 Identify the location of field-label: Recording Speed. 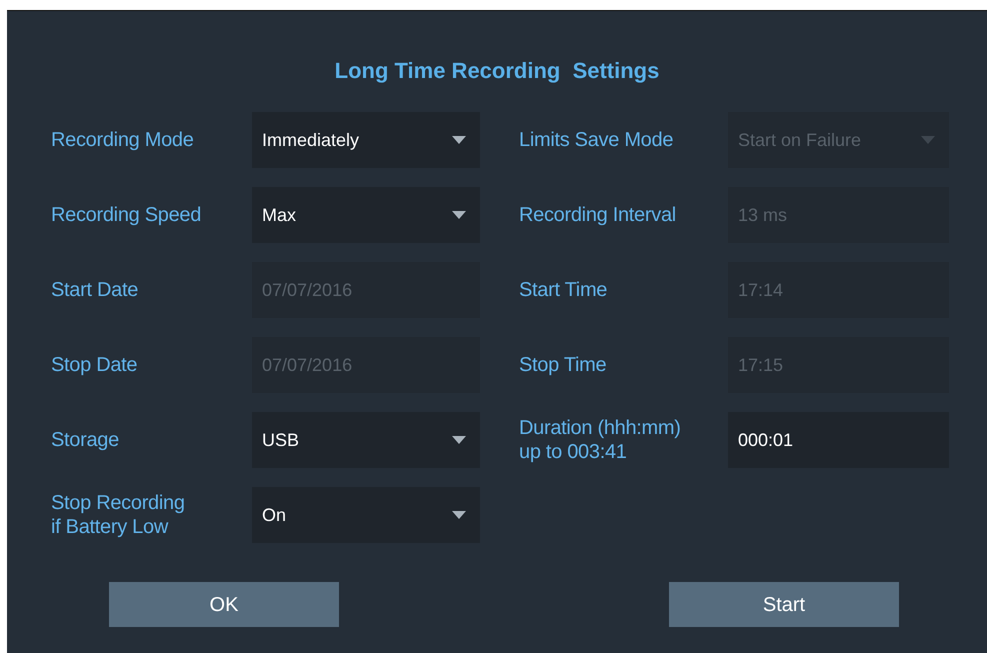
(126, 215).